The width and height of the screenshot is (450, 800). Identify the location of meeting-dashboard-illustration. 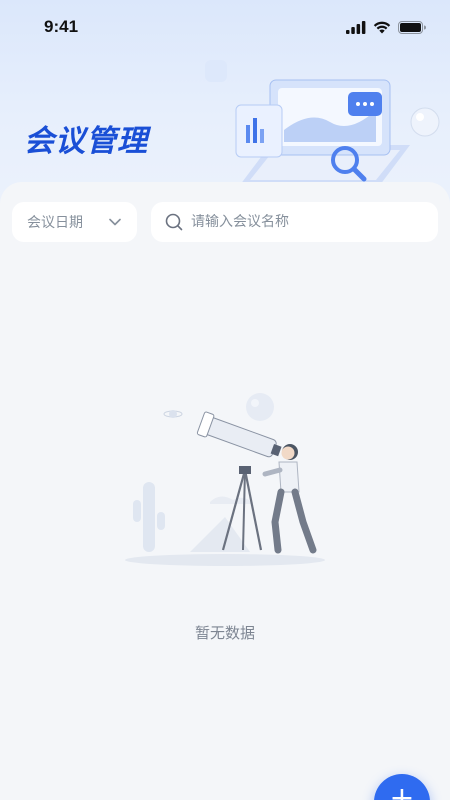
(322, 122).